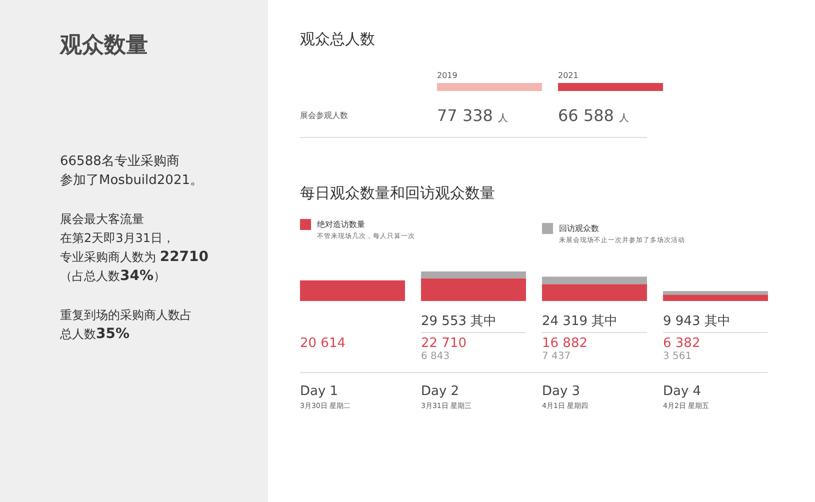 This screenshot has width=815, height=502. Describe the element at coordinates (562, 391) in the screenshot. I see `day-label: Day 3` at that location.